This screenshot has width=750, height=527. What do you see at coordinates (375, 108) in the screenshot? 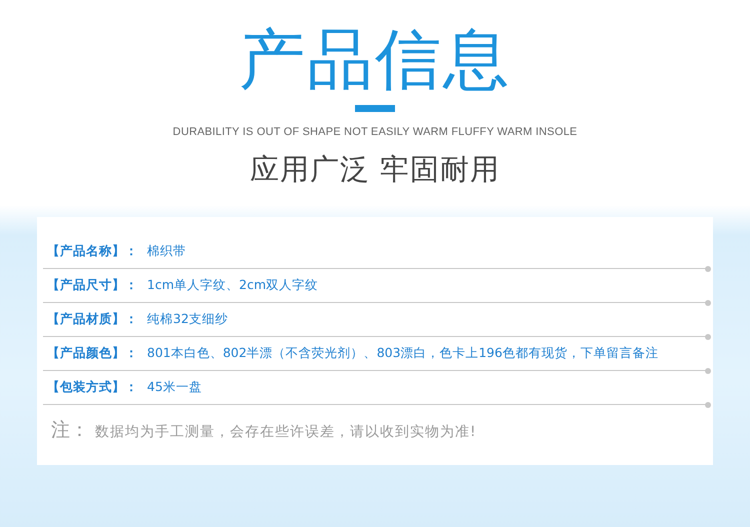
I see `title-underline` at bounding box center [375, 108].